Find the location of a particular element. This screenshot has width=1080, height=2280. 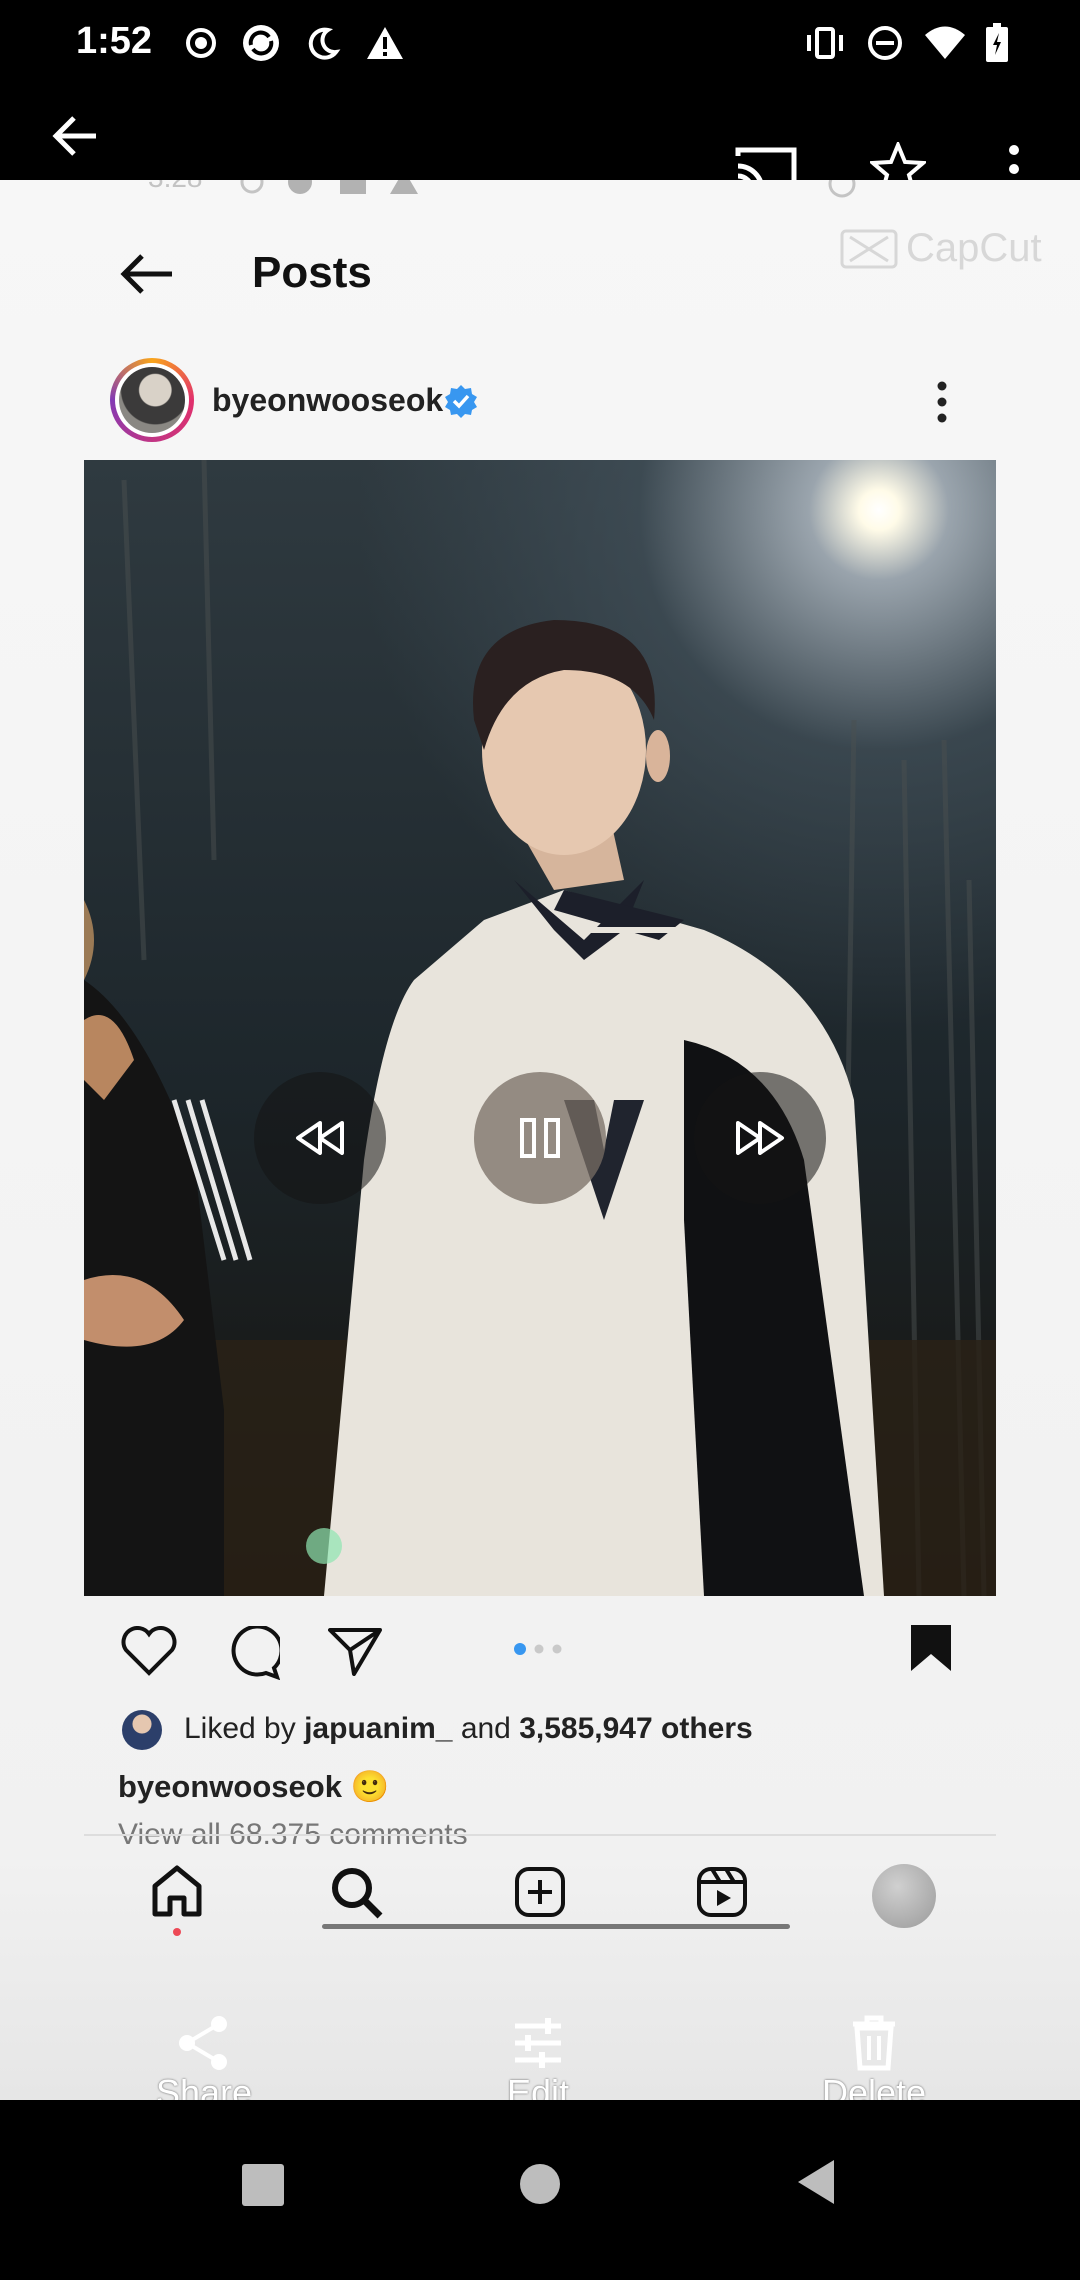

page-title: Posts is located at coordinates (312, 272).